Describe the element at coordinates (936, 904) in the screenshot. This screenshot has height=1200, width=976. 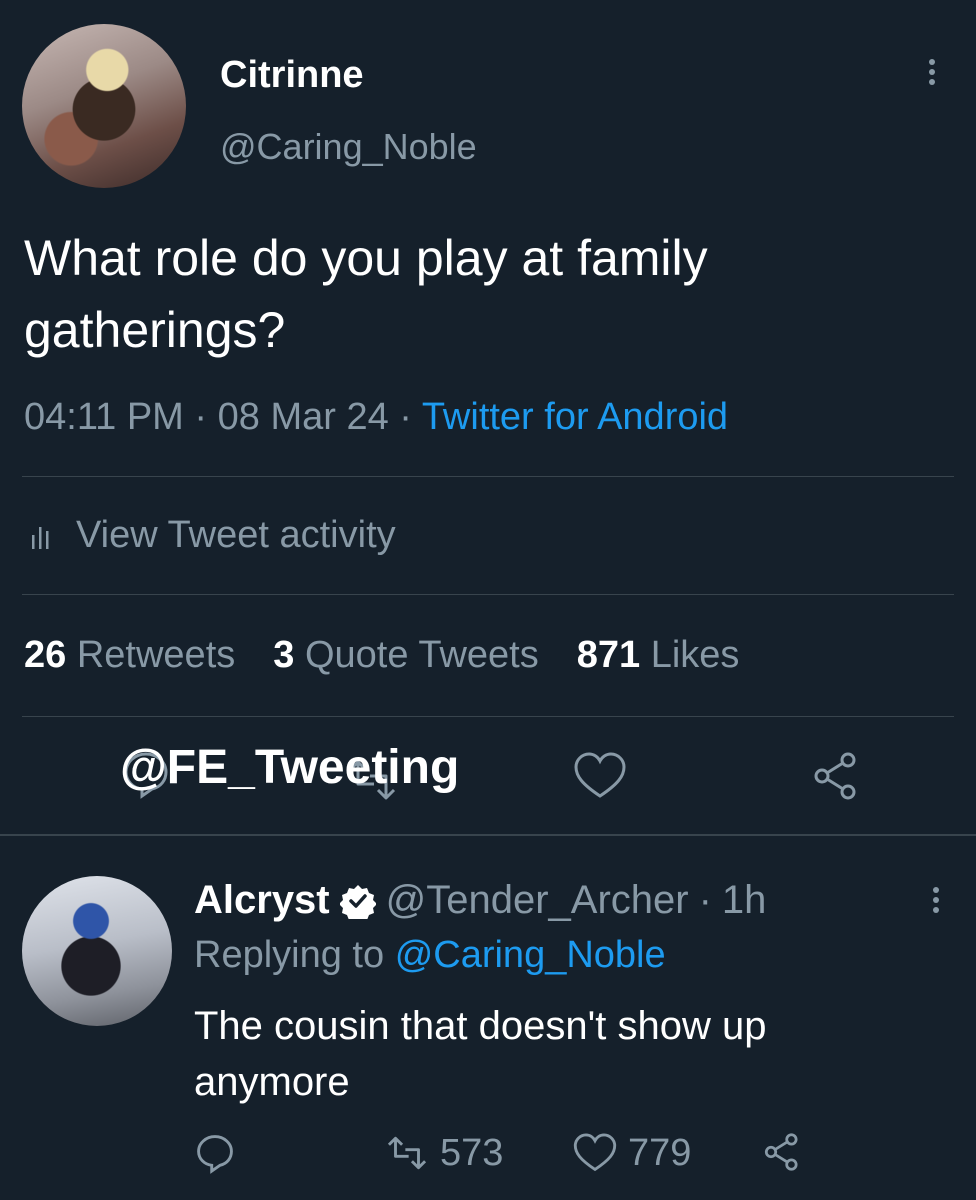
I see `reply-more-icon` at that location.